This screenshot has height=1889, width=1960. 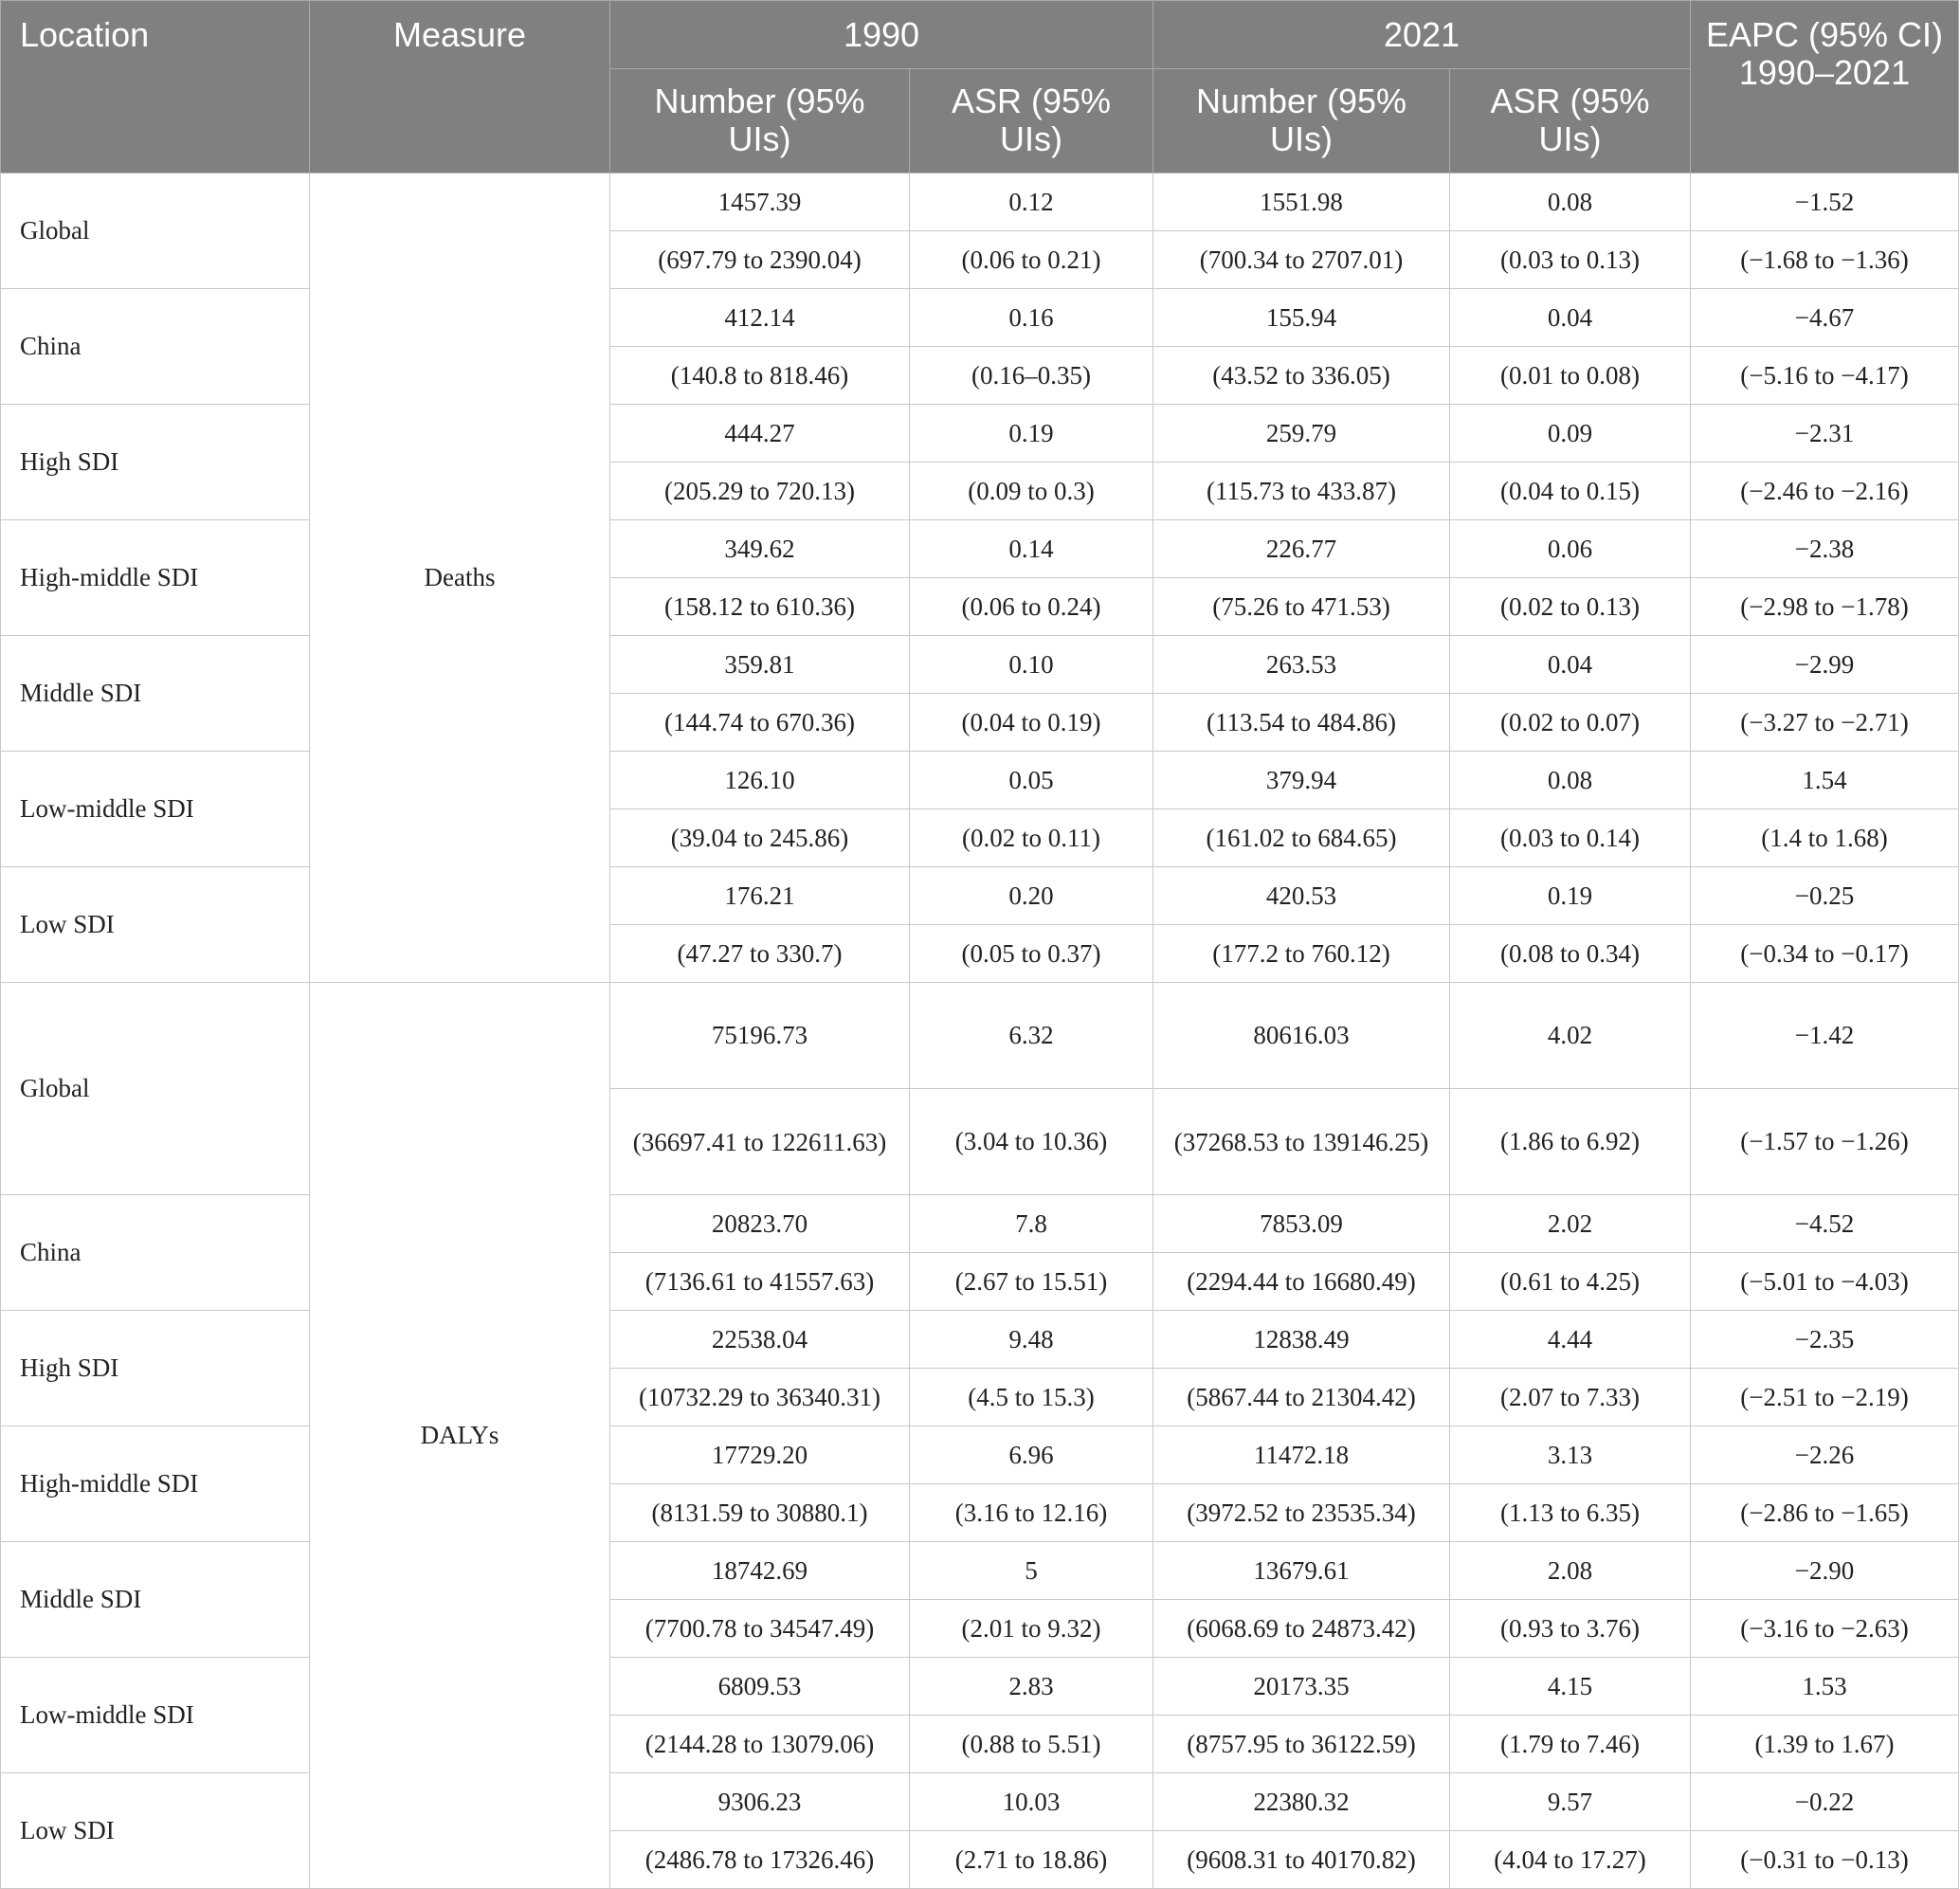 I want to click on header-location: Location, so click(x=155, y=86).